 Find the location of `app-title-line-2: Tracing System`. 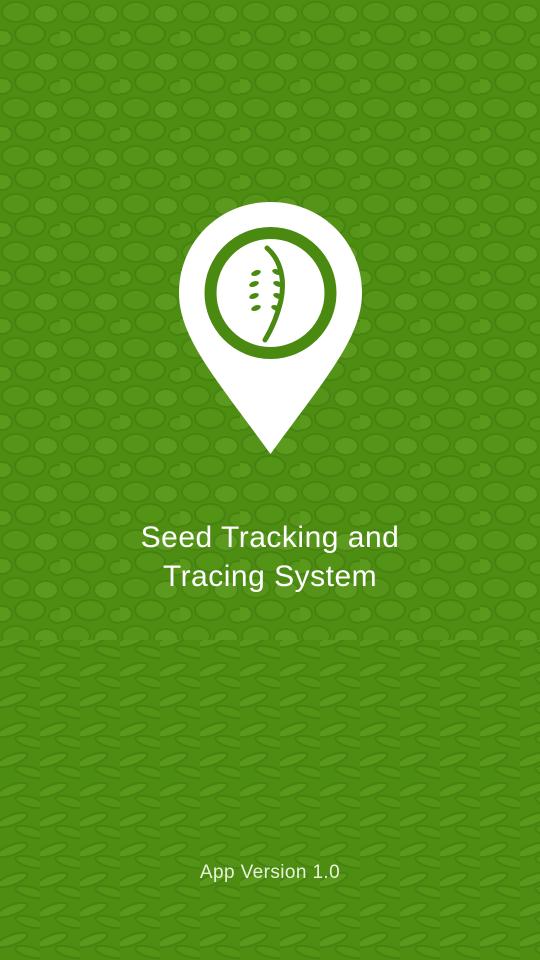

app-title-line-2: Tracing System is located at coordinates (270, 576).